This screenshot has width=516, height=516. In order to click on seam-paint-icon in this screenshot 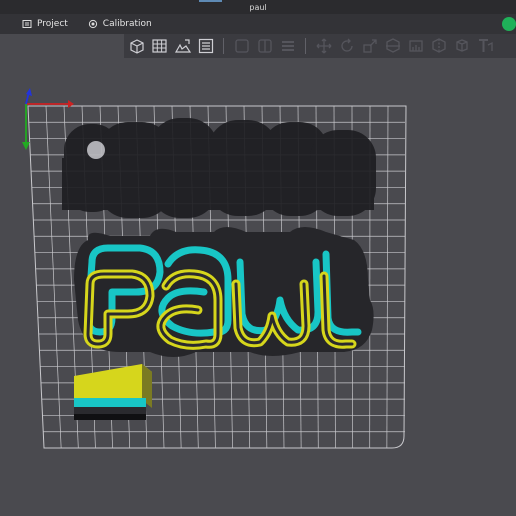, I will do `click(438, 46)`.